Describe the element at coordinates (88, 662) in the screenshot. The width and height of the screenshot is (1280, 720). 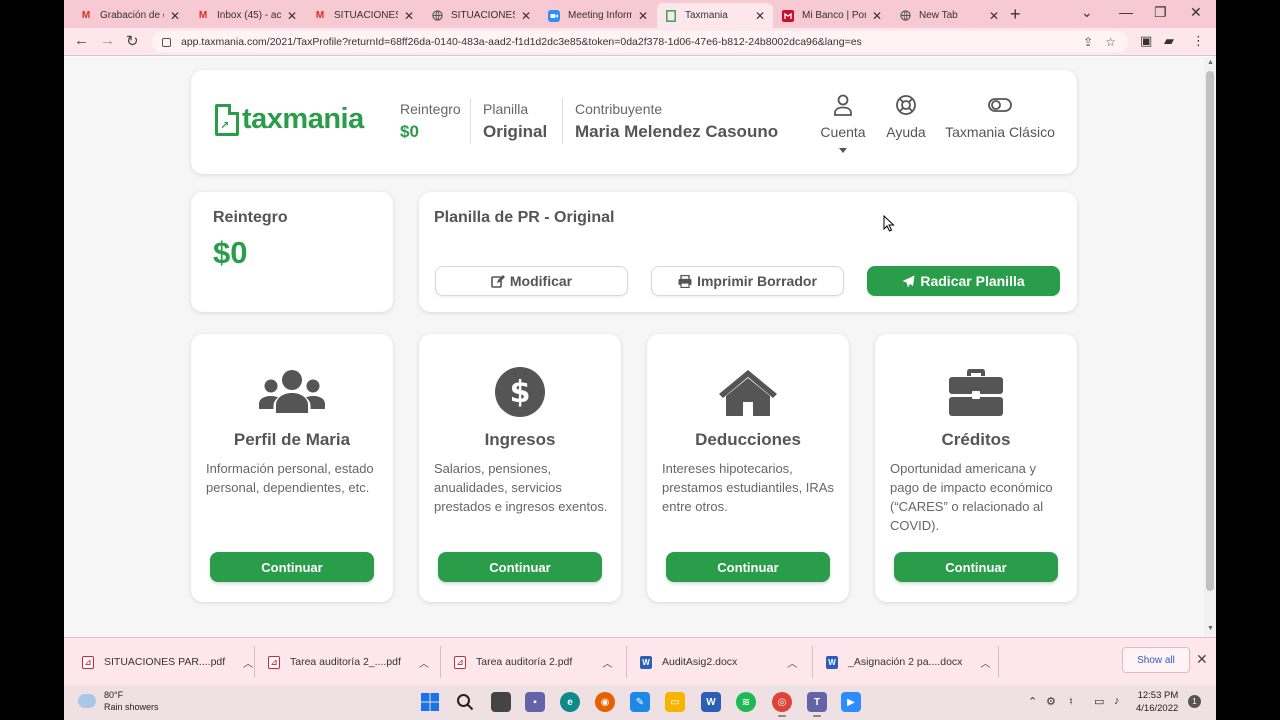
I see `pdf-file-icon: ⊿` at that location.